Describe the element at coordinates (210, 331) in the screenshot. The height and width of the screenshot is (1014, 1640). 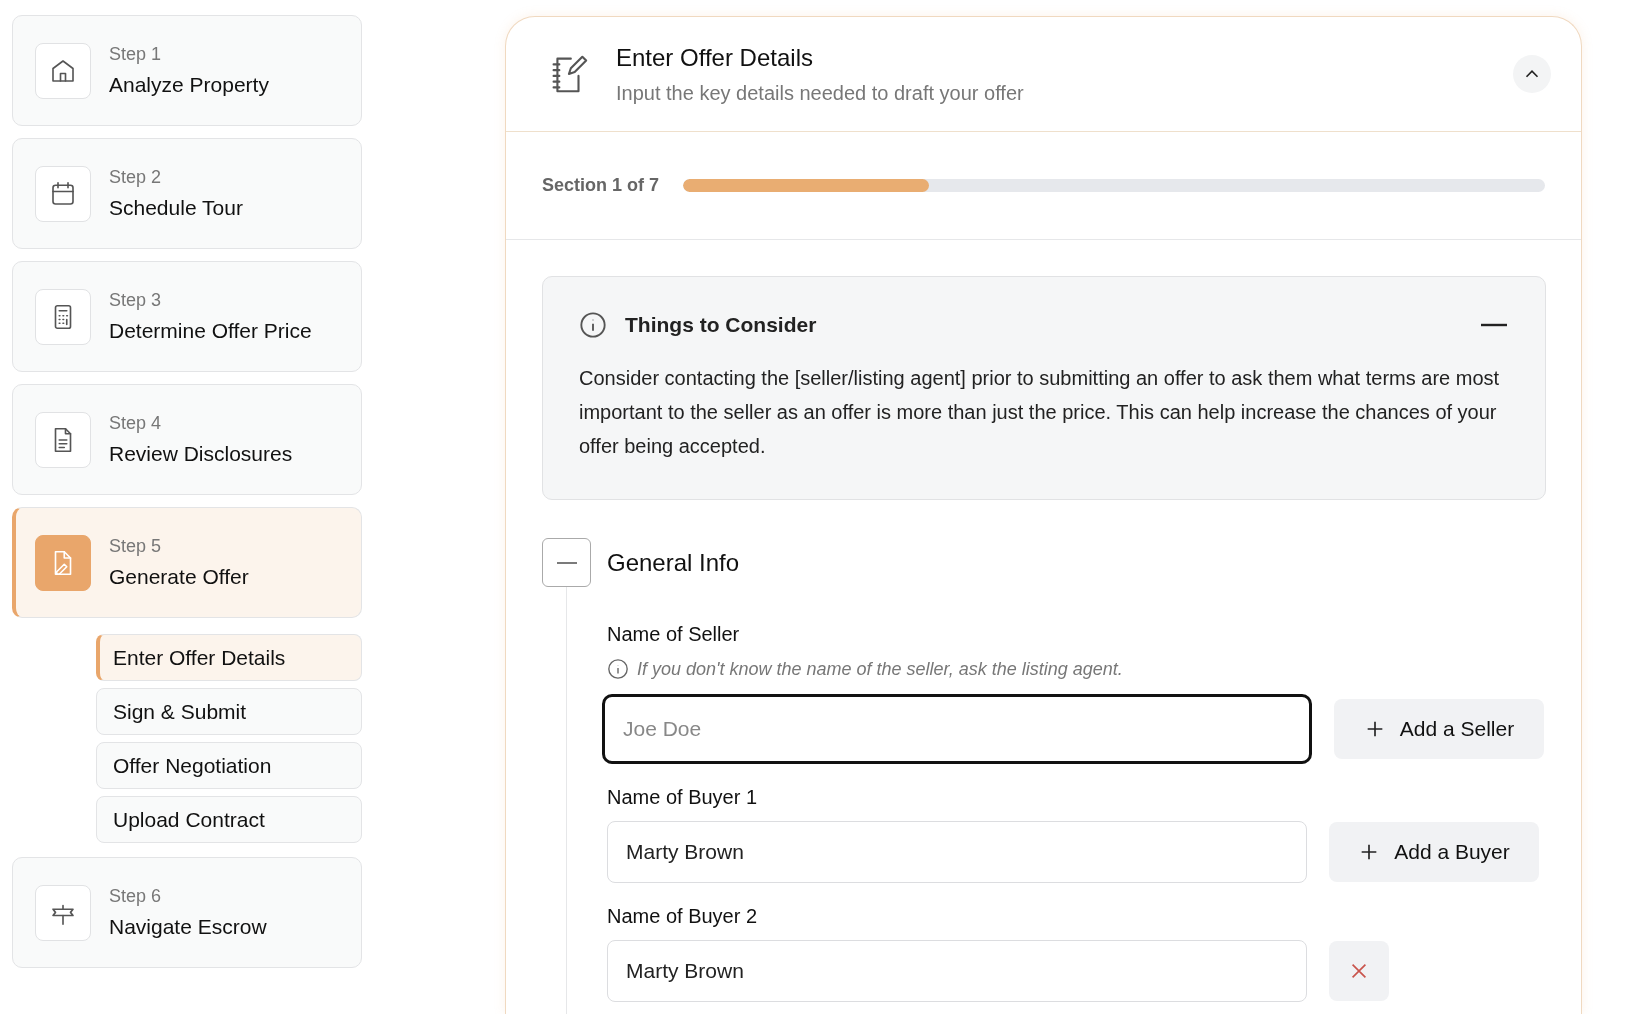
I see `step-title: Determine Offer Price` at that location.